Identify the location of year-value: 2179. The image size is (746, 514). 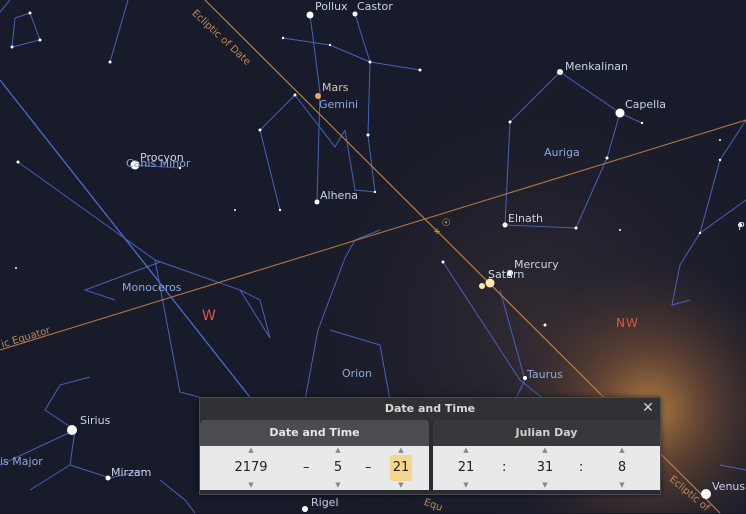
(251, 468).